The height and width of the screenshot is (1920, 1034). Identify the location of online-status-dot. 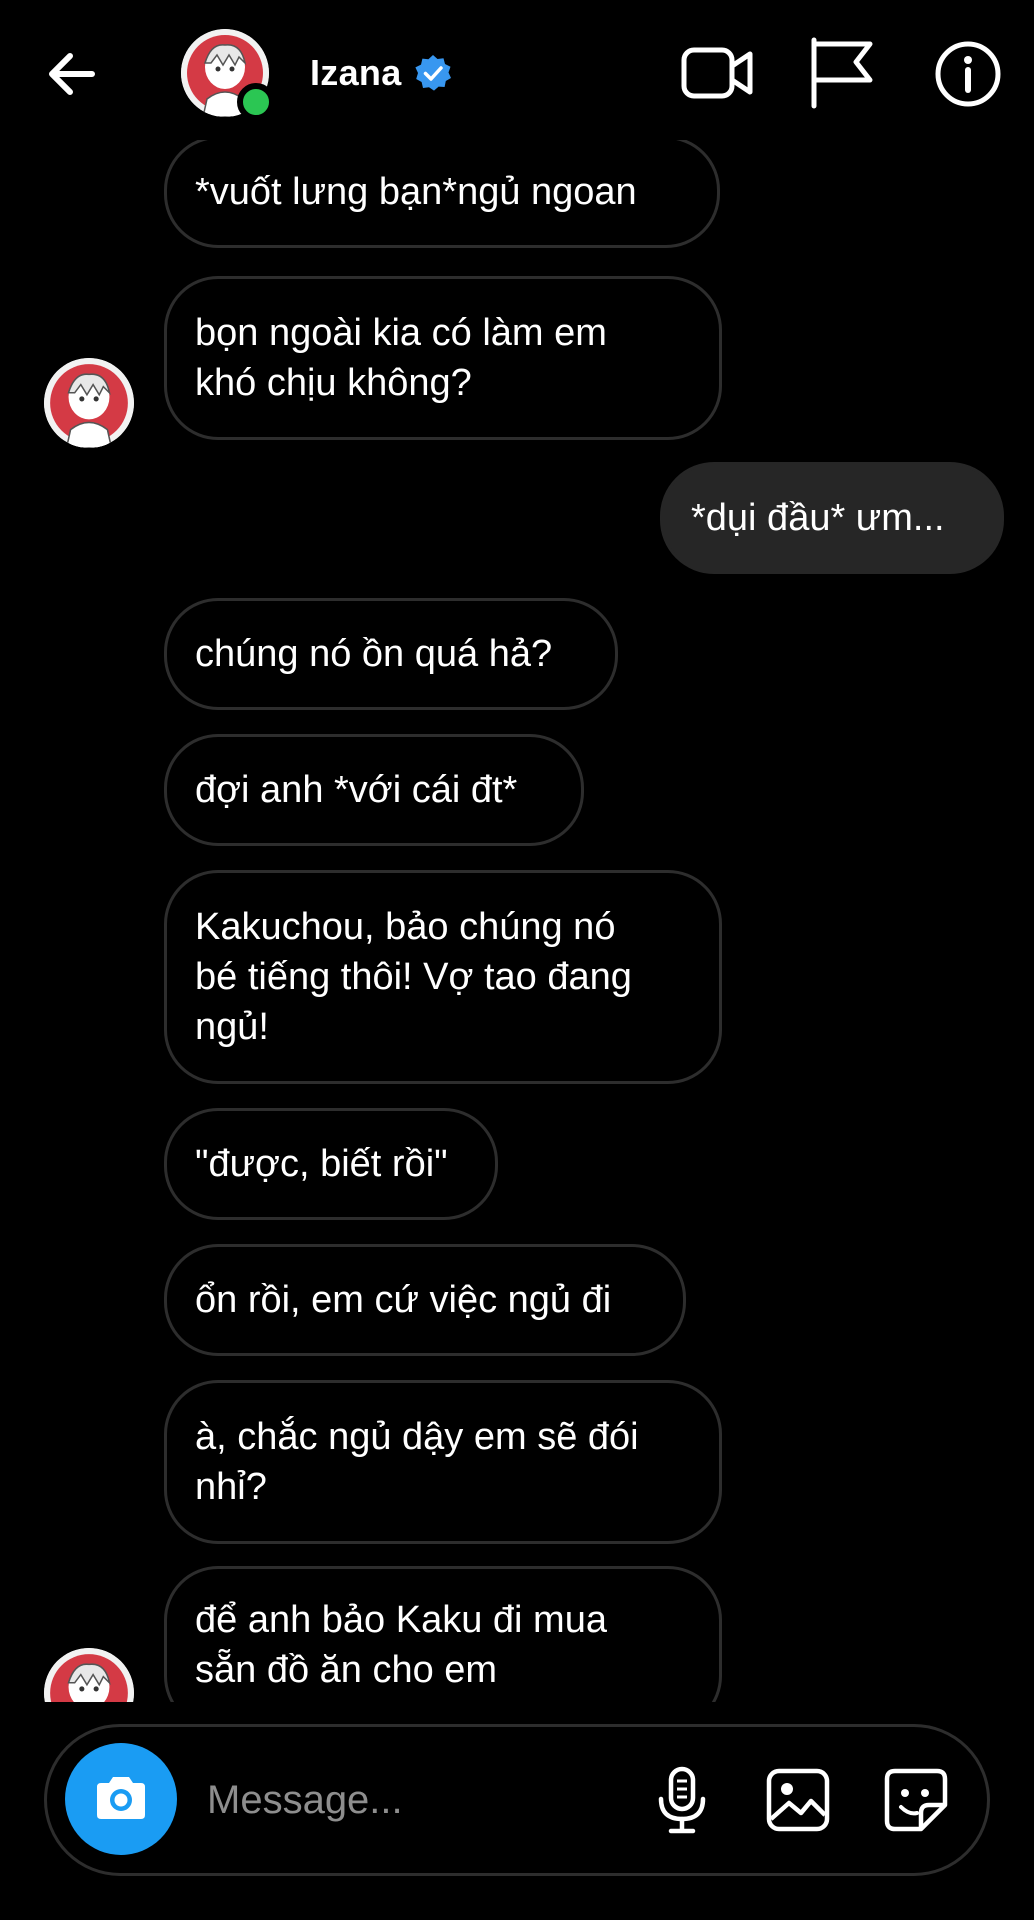
(256, 102).